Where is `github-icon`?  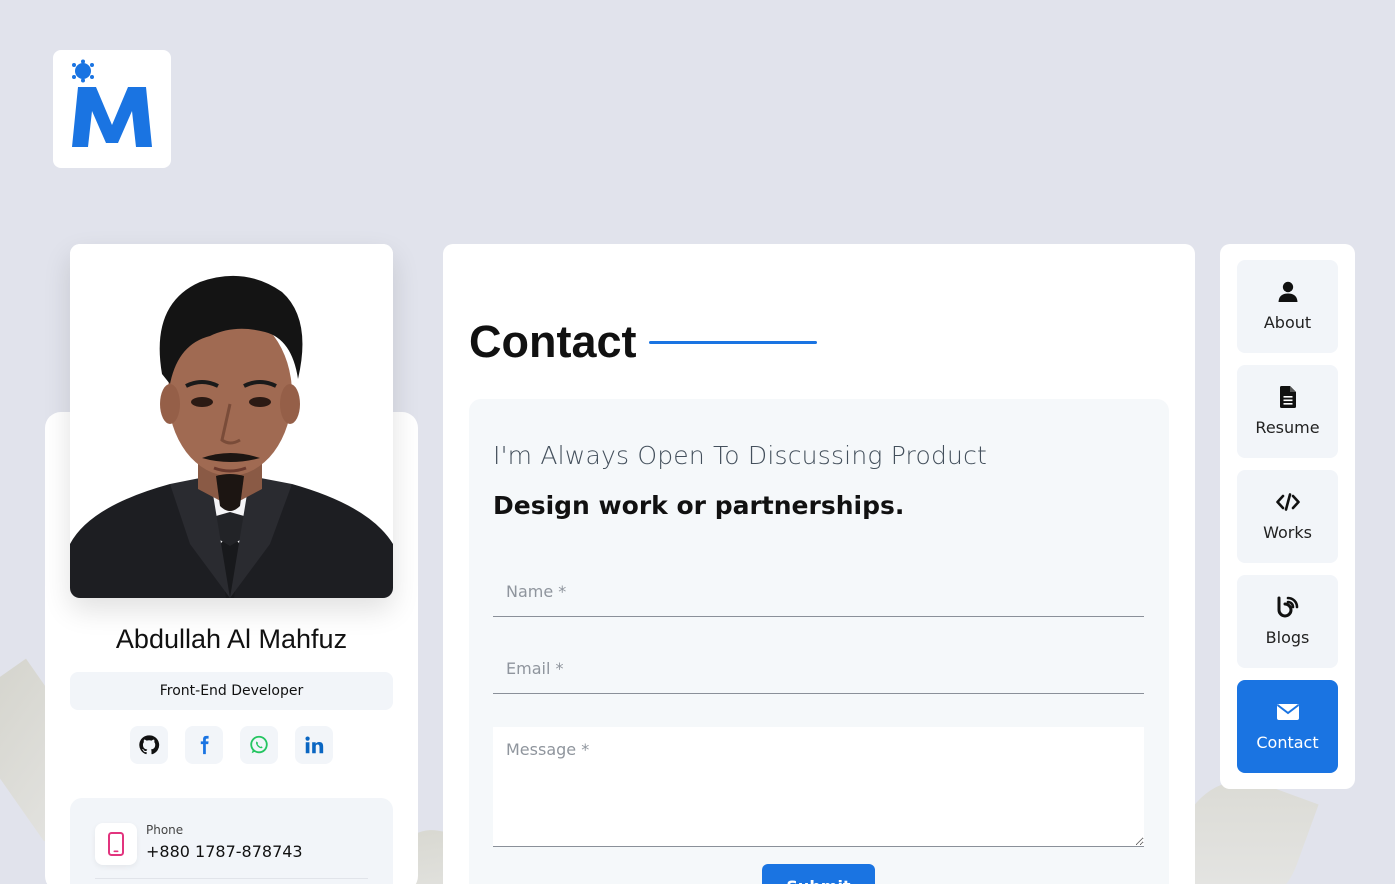
github-icon is located at coordinates (149, 745).